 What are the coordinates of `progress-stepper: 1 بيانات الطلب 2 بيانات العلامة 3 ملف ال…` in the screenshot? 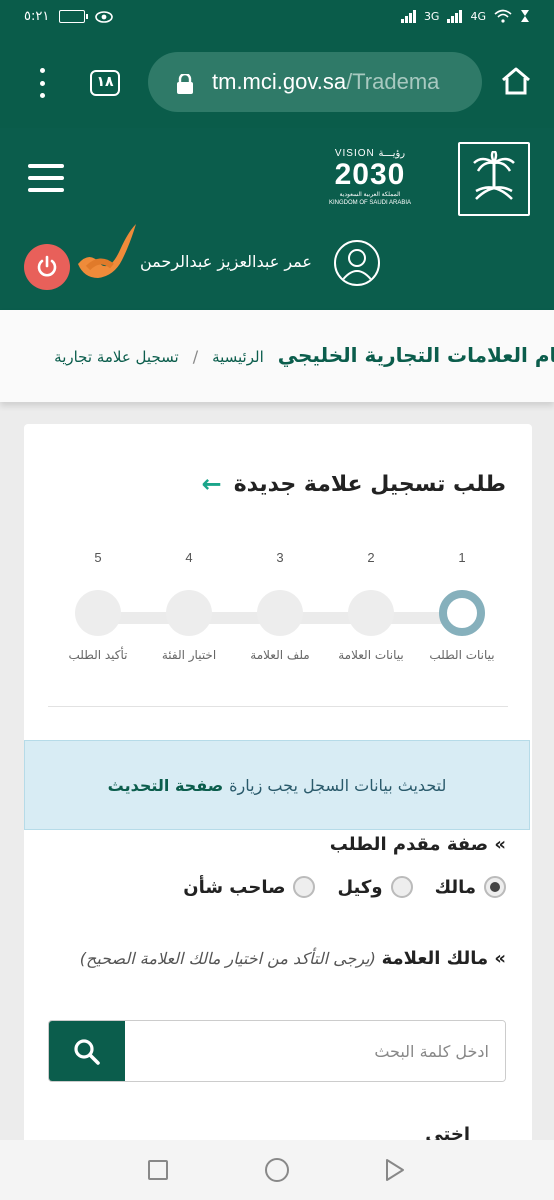 It's located at (279, 615).